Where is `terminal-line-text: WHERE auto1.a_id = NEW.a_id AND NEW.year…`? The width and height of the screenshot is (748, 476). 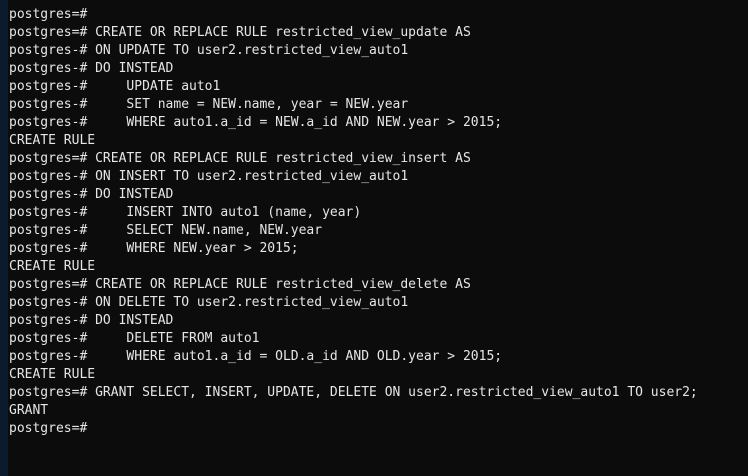 terminal-line-text: WHERE auto1.a_id = NEW.a_id AND NEW.year… is located at coordinates (295, 122).